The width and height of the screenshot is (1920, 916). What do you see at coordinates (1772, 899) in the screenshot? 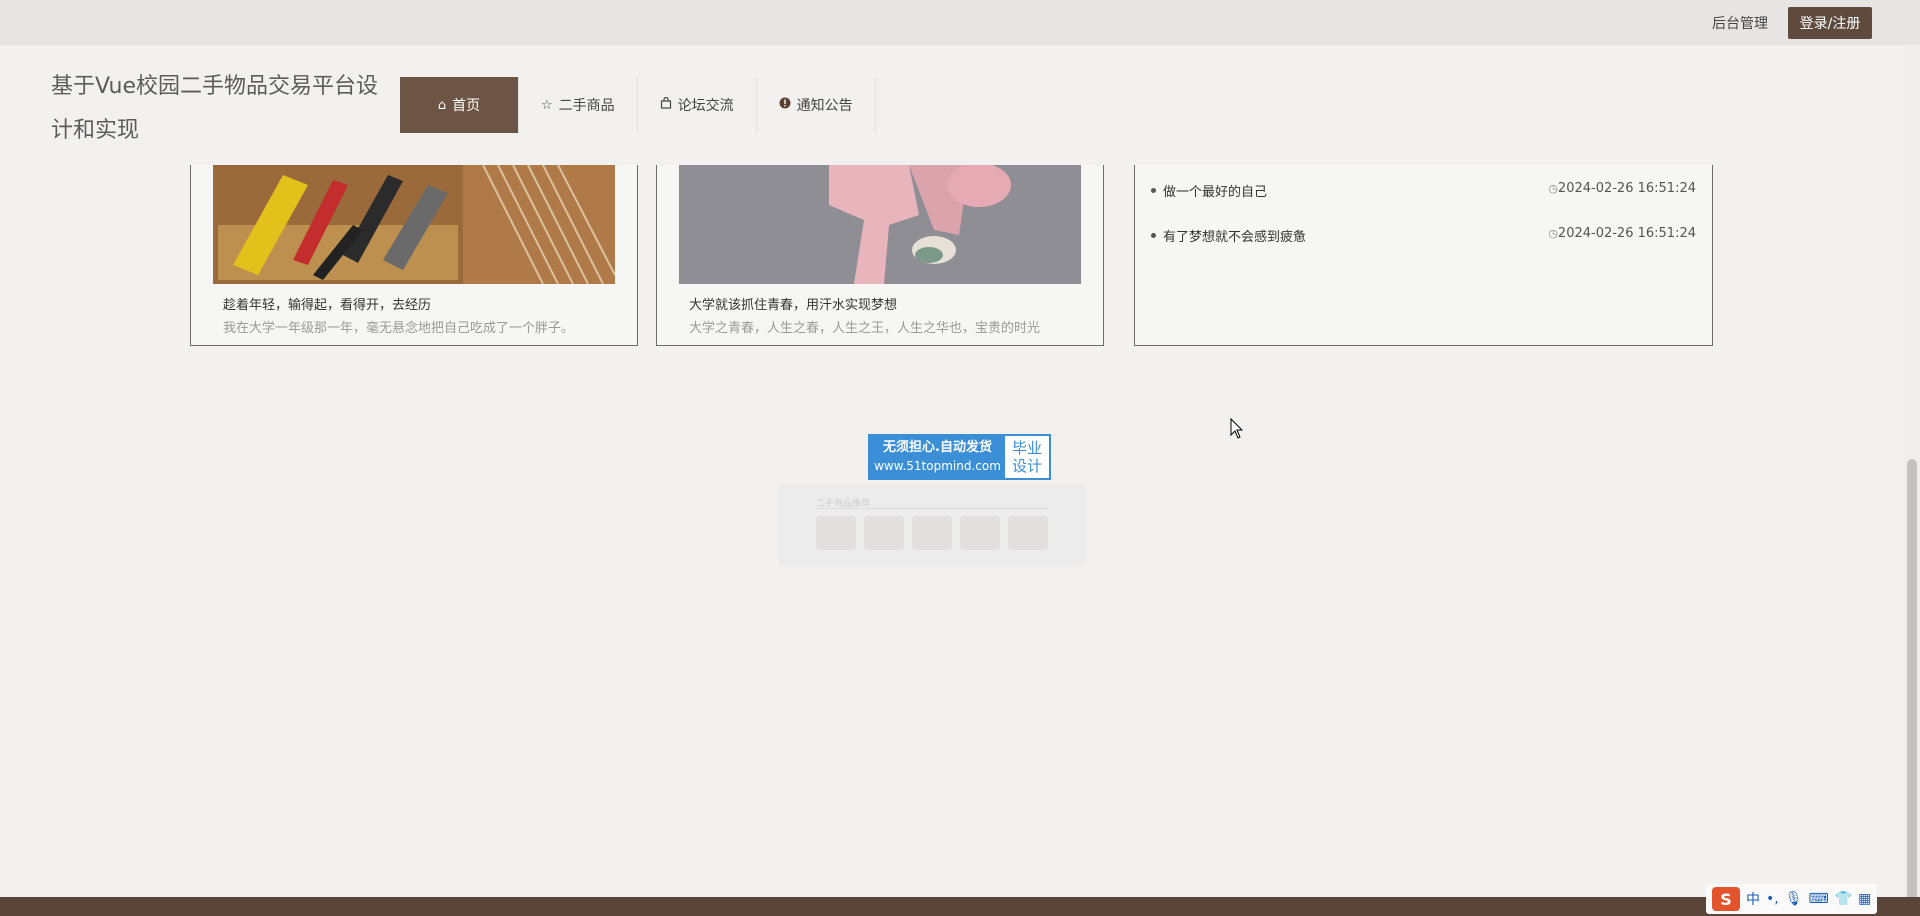
I see `ime-punctuation-toggle: •,` at bounding box center [1772, 899].